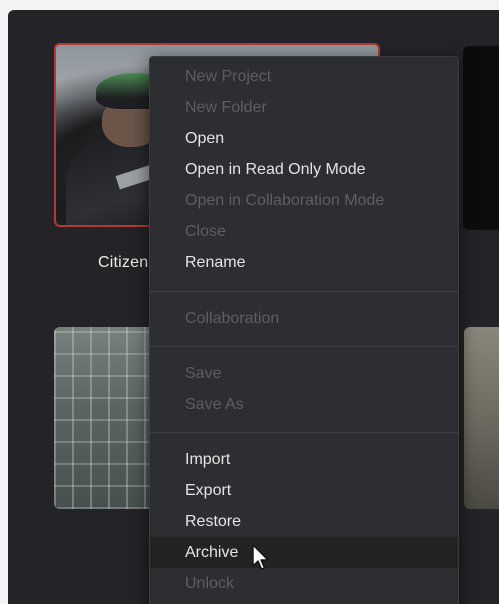 This screenshot has height=604, width=499. Describe the element at coordinates (304, 373) in the screenshot. I see `menu-item-save: Save` at that location.